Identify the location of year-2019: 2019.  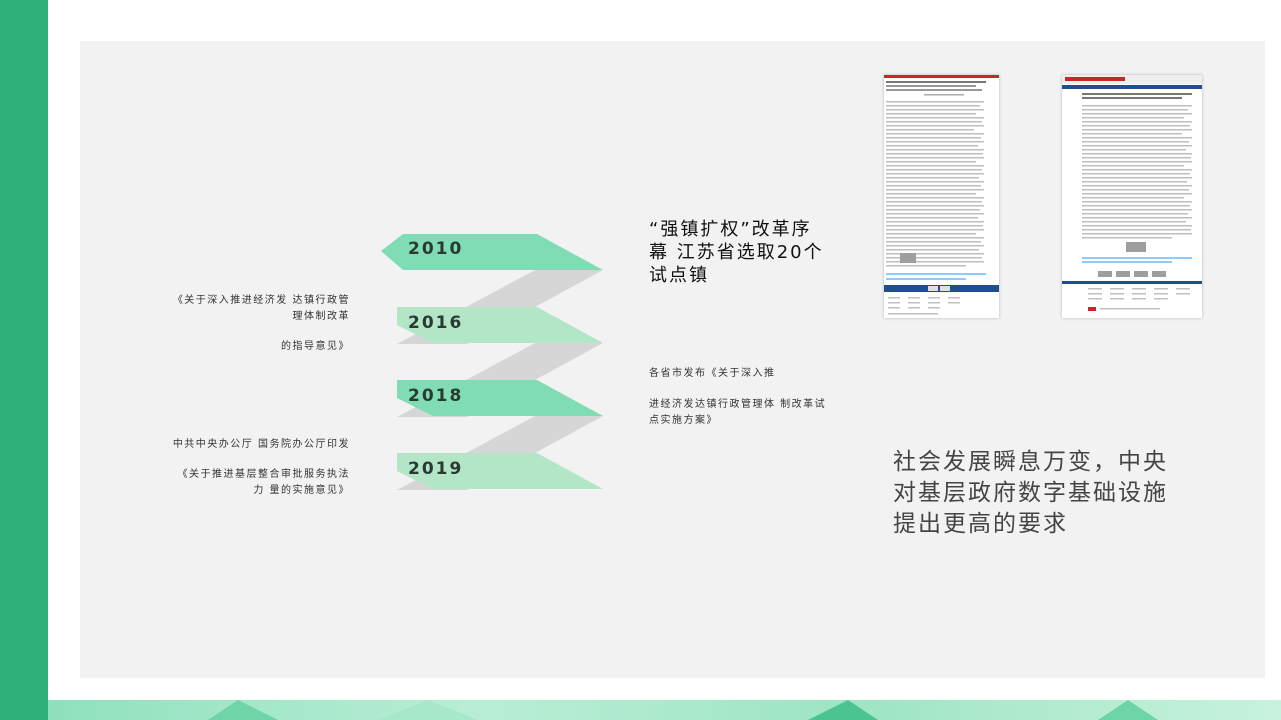
(436, 469).